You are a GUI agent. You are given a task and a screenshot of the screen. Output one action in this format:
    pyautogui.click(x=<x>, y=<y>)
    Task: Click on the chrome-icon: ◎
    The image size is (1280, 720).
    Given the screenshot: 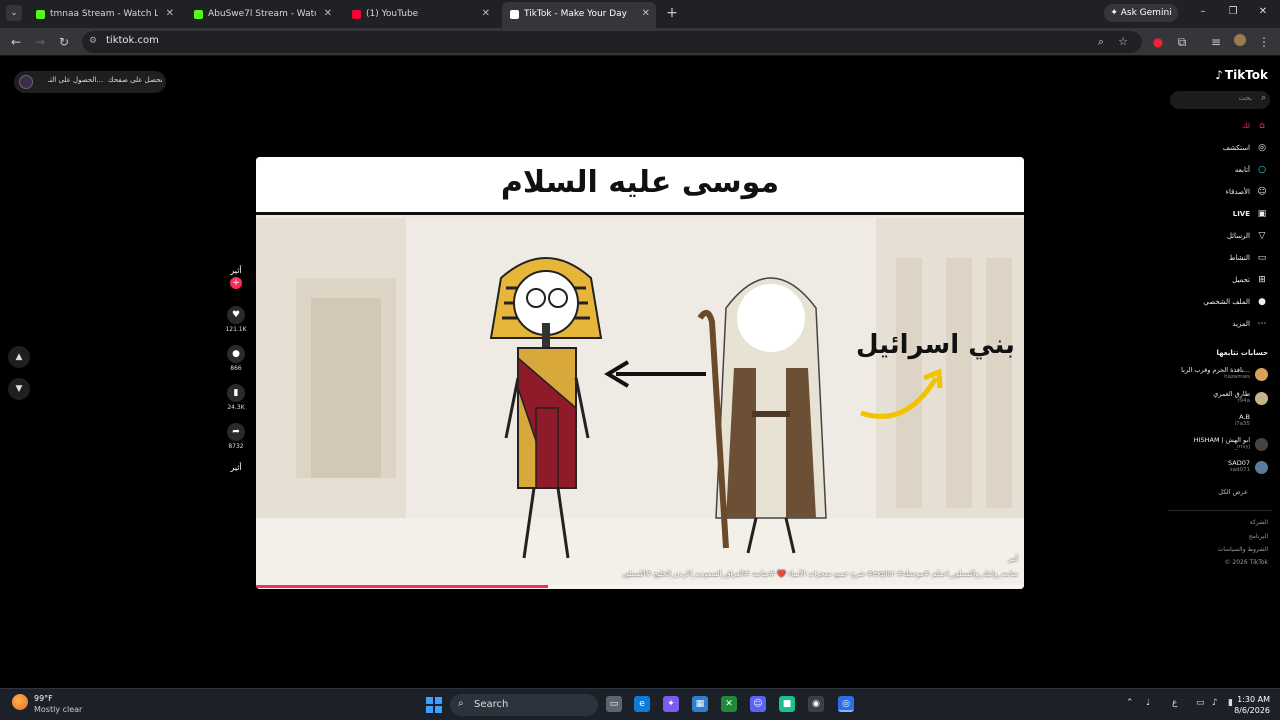 What is the action you would take?
    pyautogui.click(x=846, y=704)
    